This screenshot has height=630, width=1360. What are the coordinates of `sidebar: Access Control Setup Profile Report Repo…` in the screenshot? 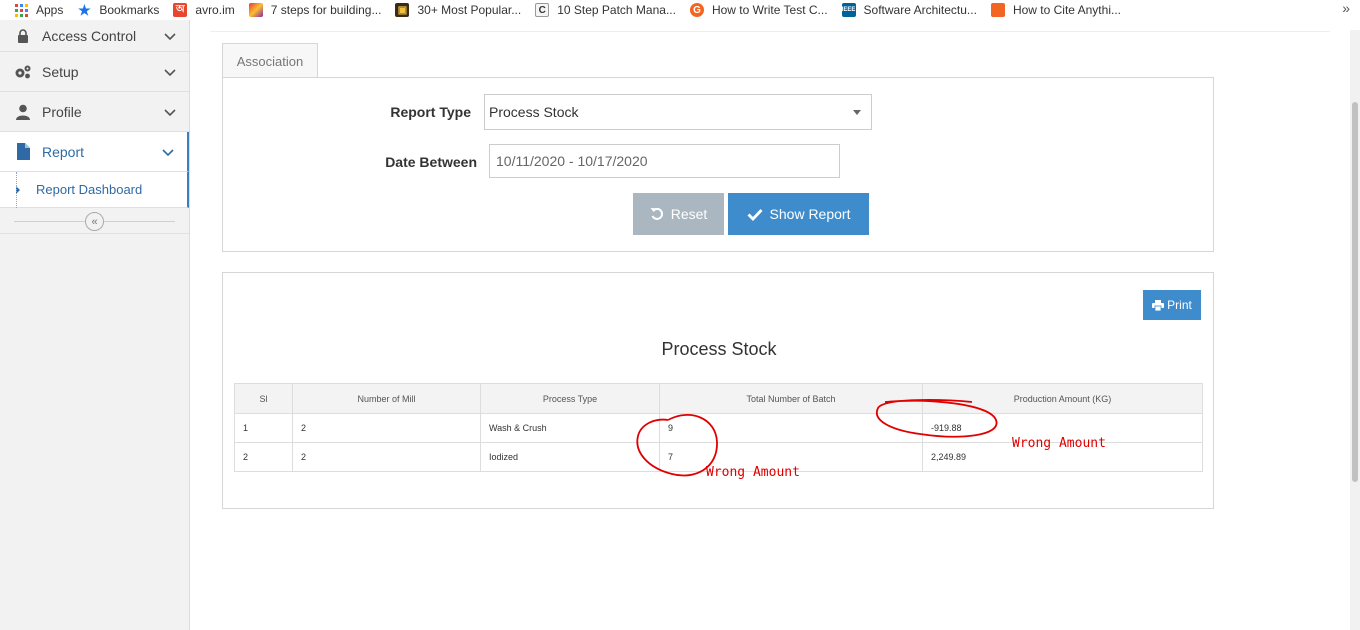 It's located at (95, 325).